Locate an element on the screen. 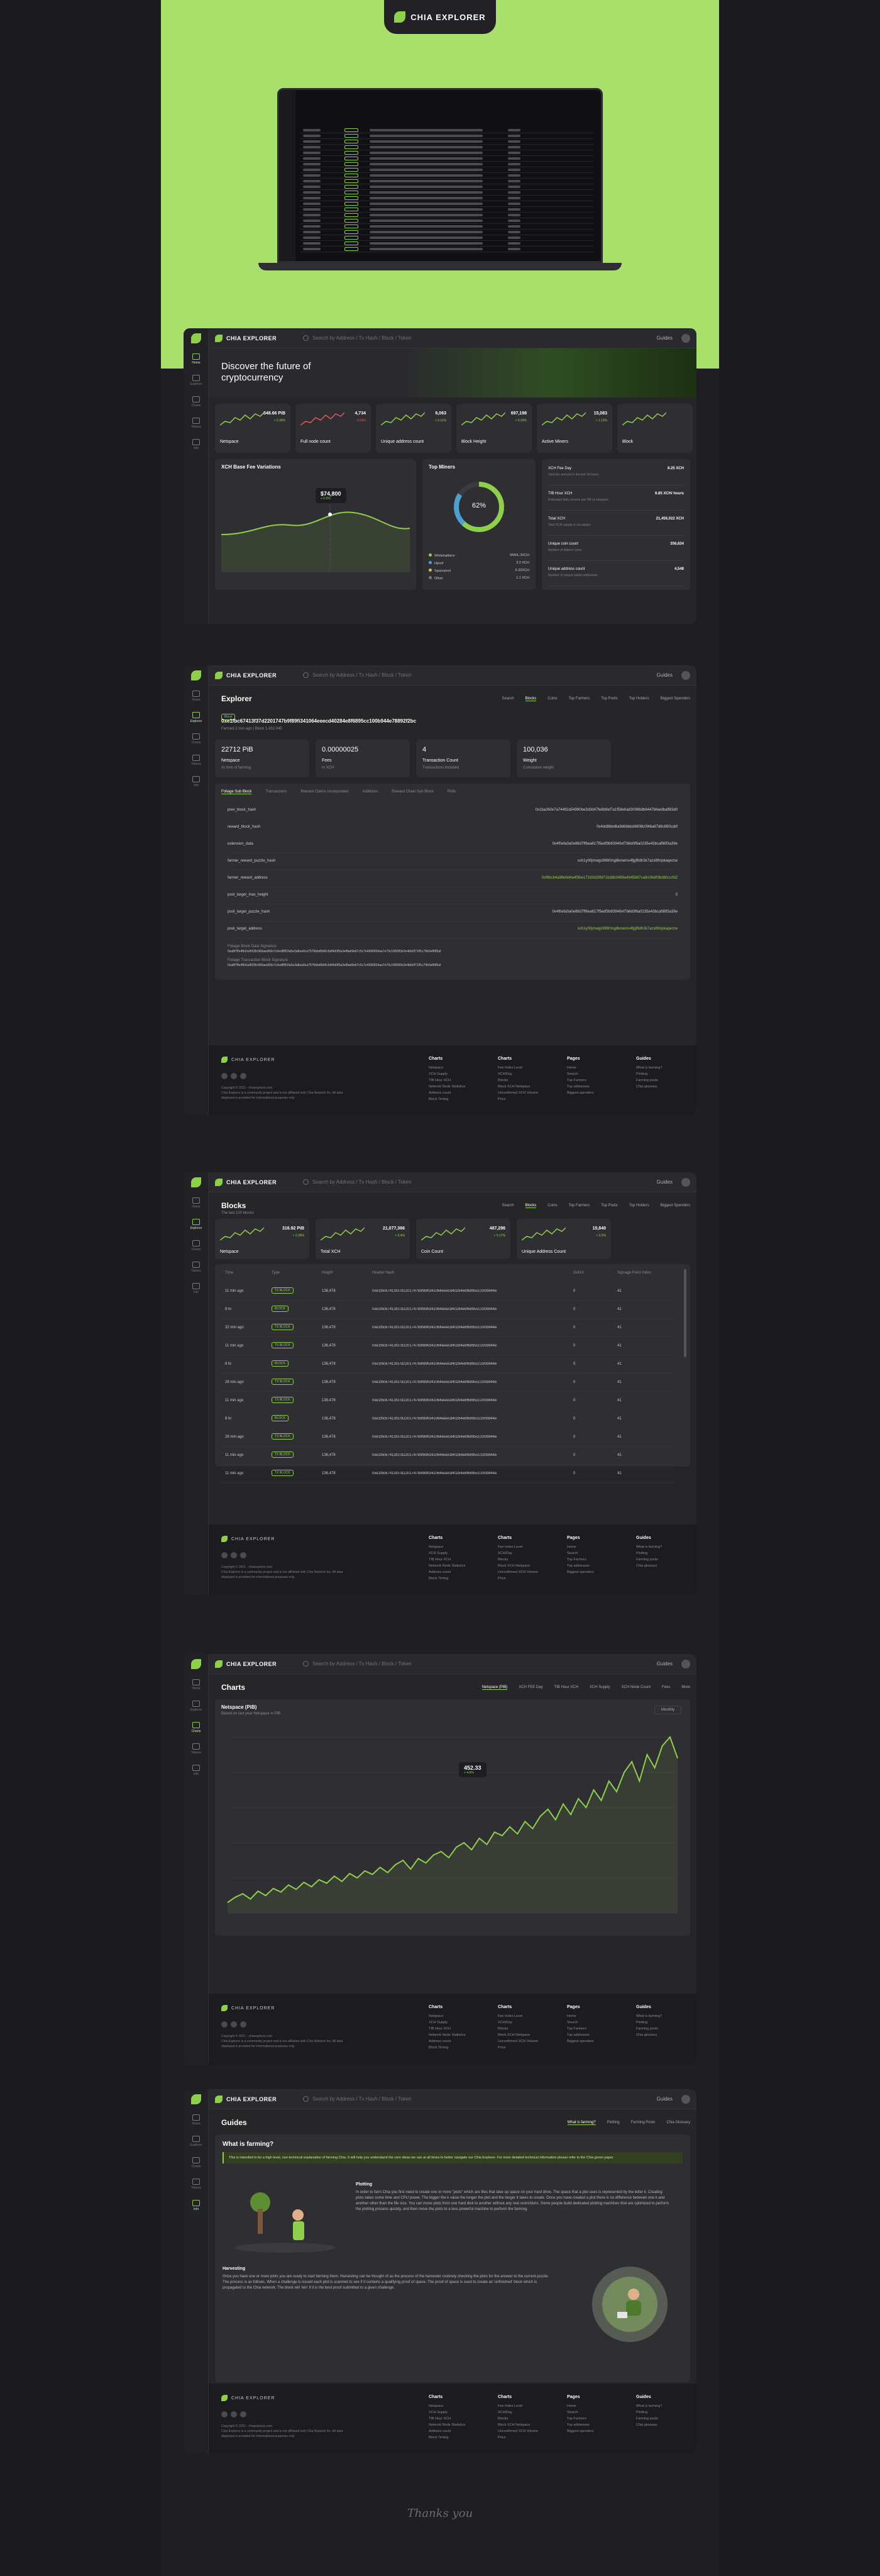 This screenshot has width=880, height=2576. detail-tab: Transactions is located at coordinates (276, 792).